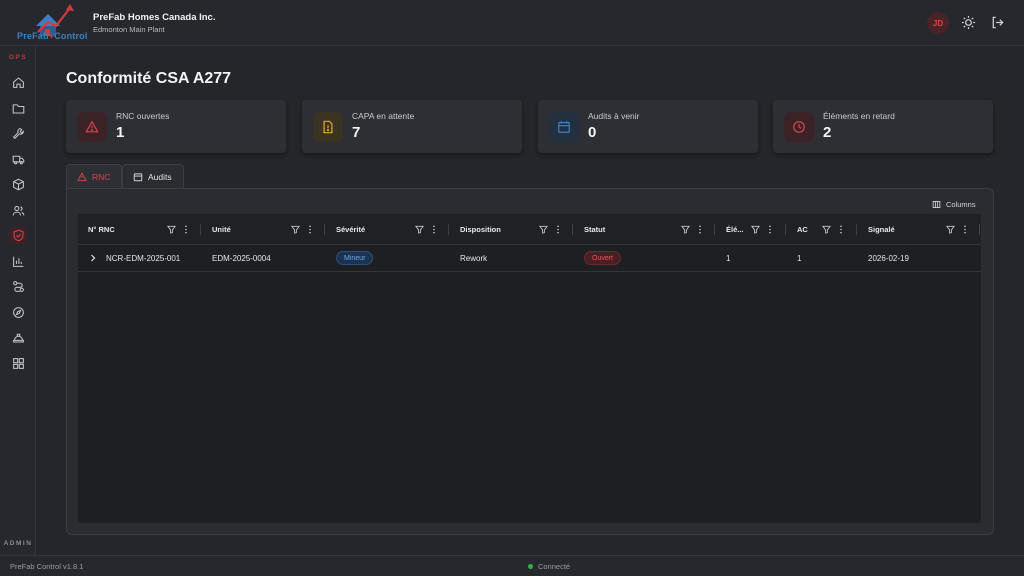 The height and width of the screenshot is (576, 1024). I want to click on severity-badge: Mineur, so click(355, 258).